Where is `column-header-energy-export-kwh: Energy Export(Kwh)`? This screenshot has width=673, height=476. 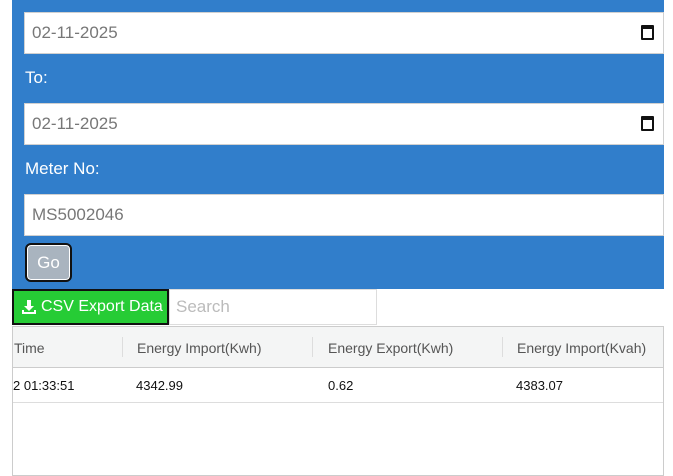
column-header-energy-export-kwh: Energy Export(Kwh) is located at coordinates (390, 348).